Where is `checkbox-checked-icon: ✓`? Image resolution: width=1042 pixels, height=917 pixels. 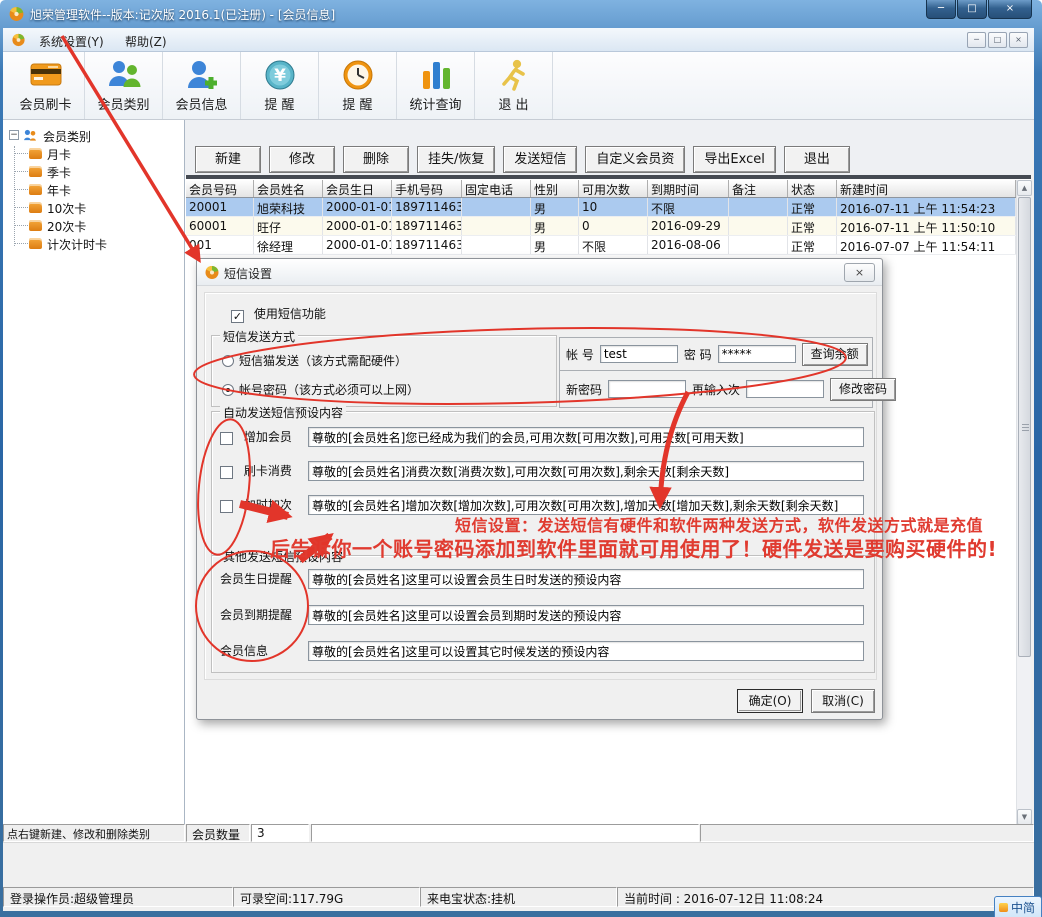 checkbox-checked-icon: ✓ is located at coordinates (237, 316).